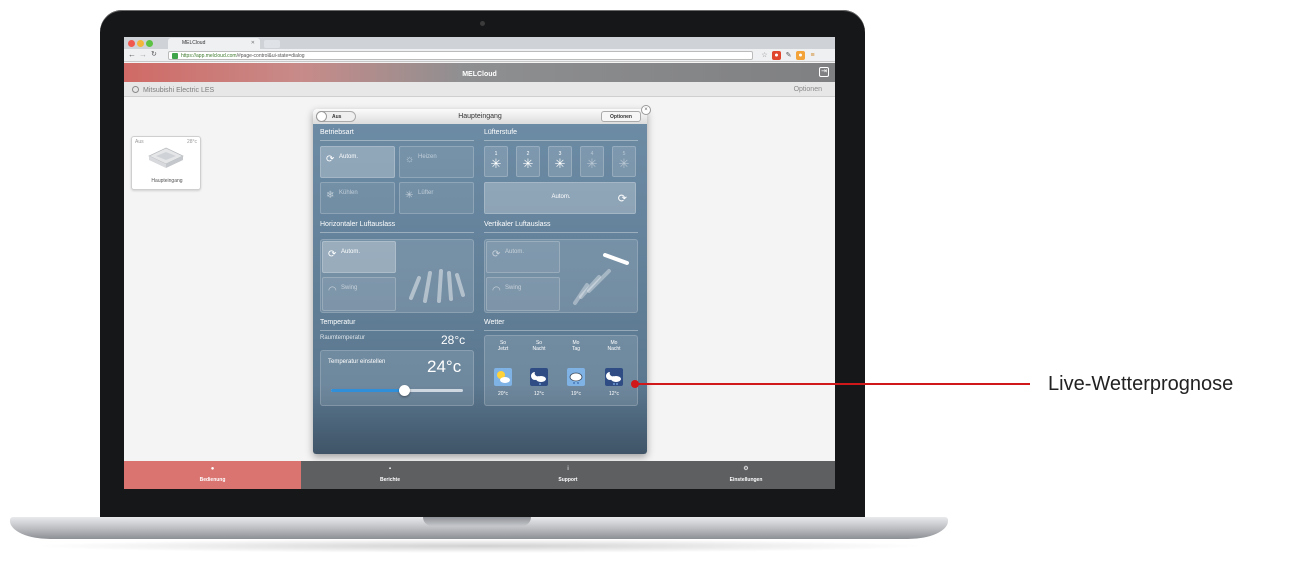 The width and height of the screenshot is (1303, 565). Describe the element at coordinates (592, 161) in the screenshot. I see `fan-speed-4: 4 ✳` at that location.